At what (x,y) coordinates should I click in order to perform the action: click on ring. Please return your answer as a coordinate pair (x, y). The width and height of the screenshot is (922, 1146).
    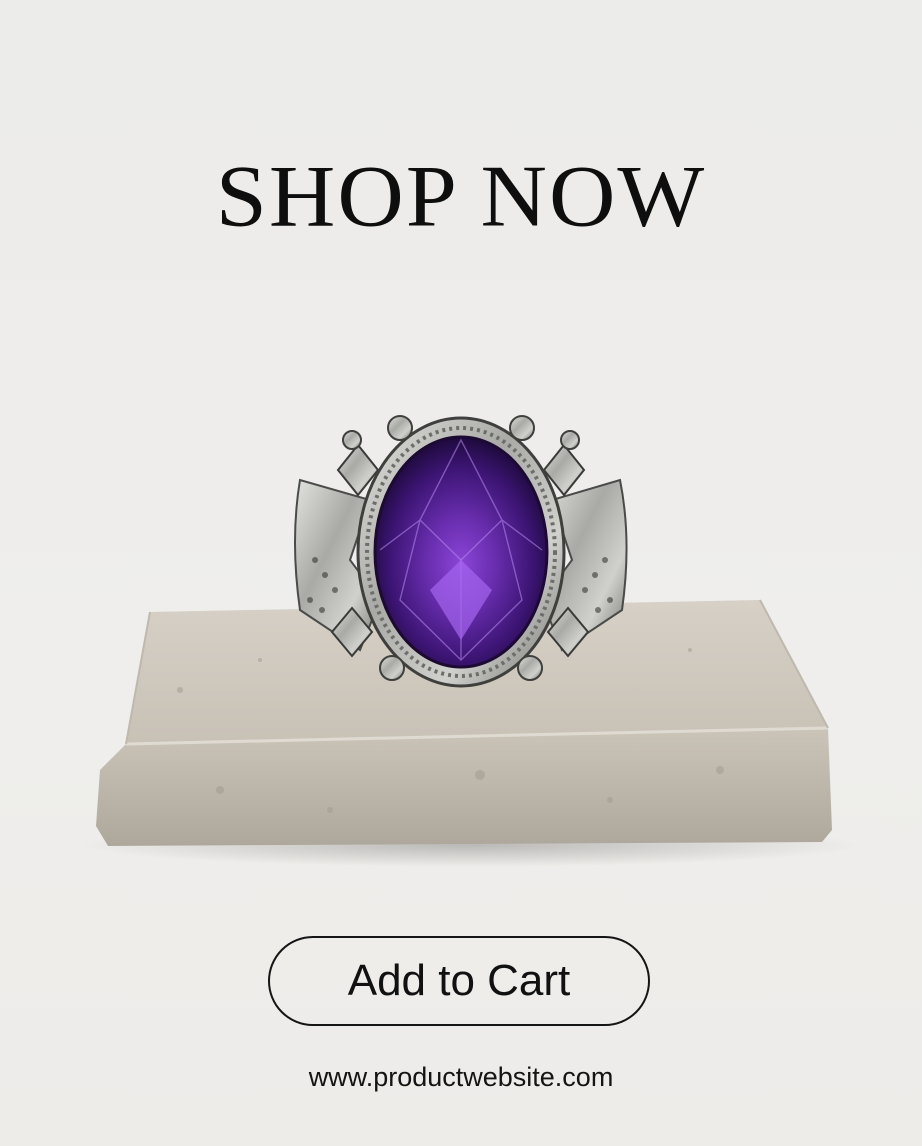
    Looking at the image, I should click on (461, 551).